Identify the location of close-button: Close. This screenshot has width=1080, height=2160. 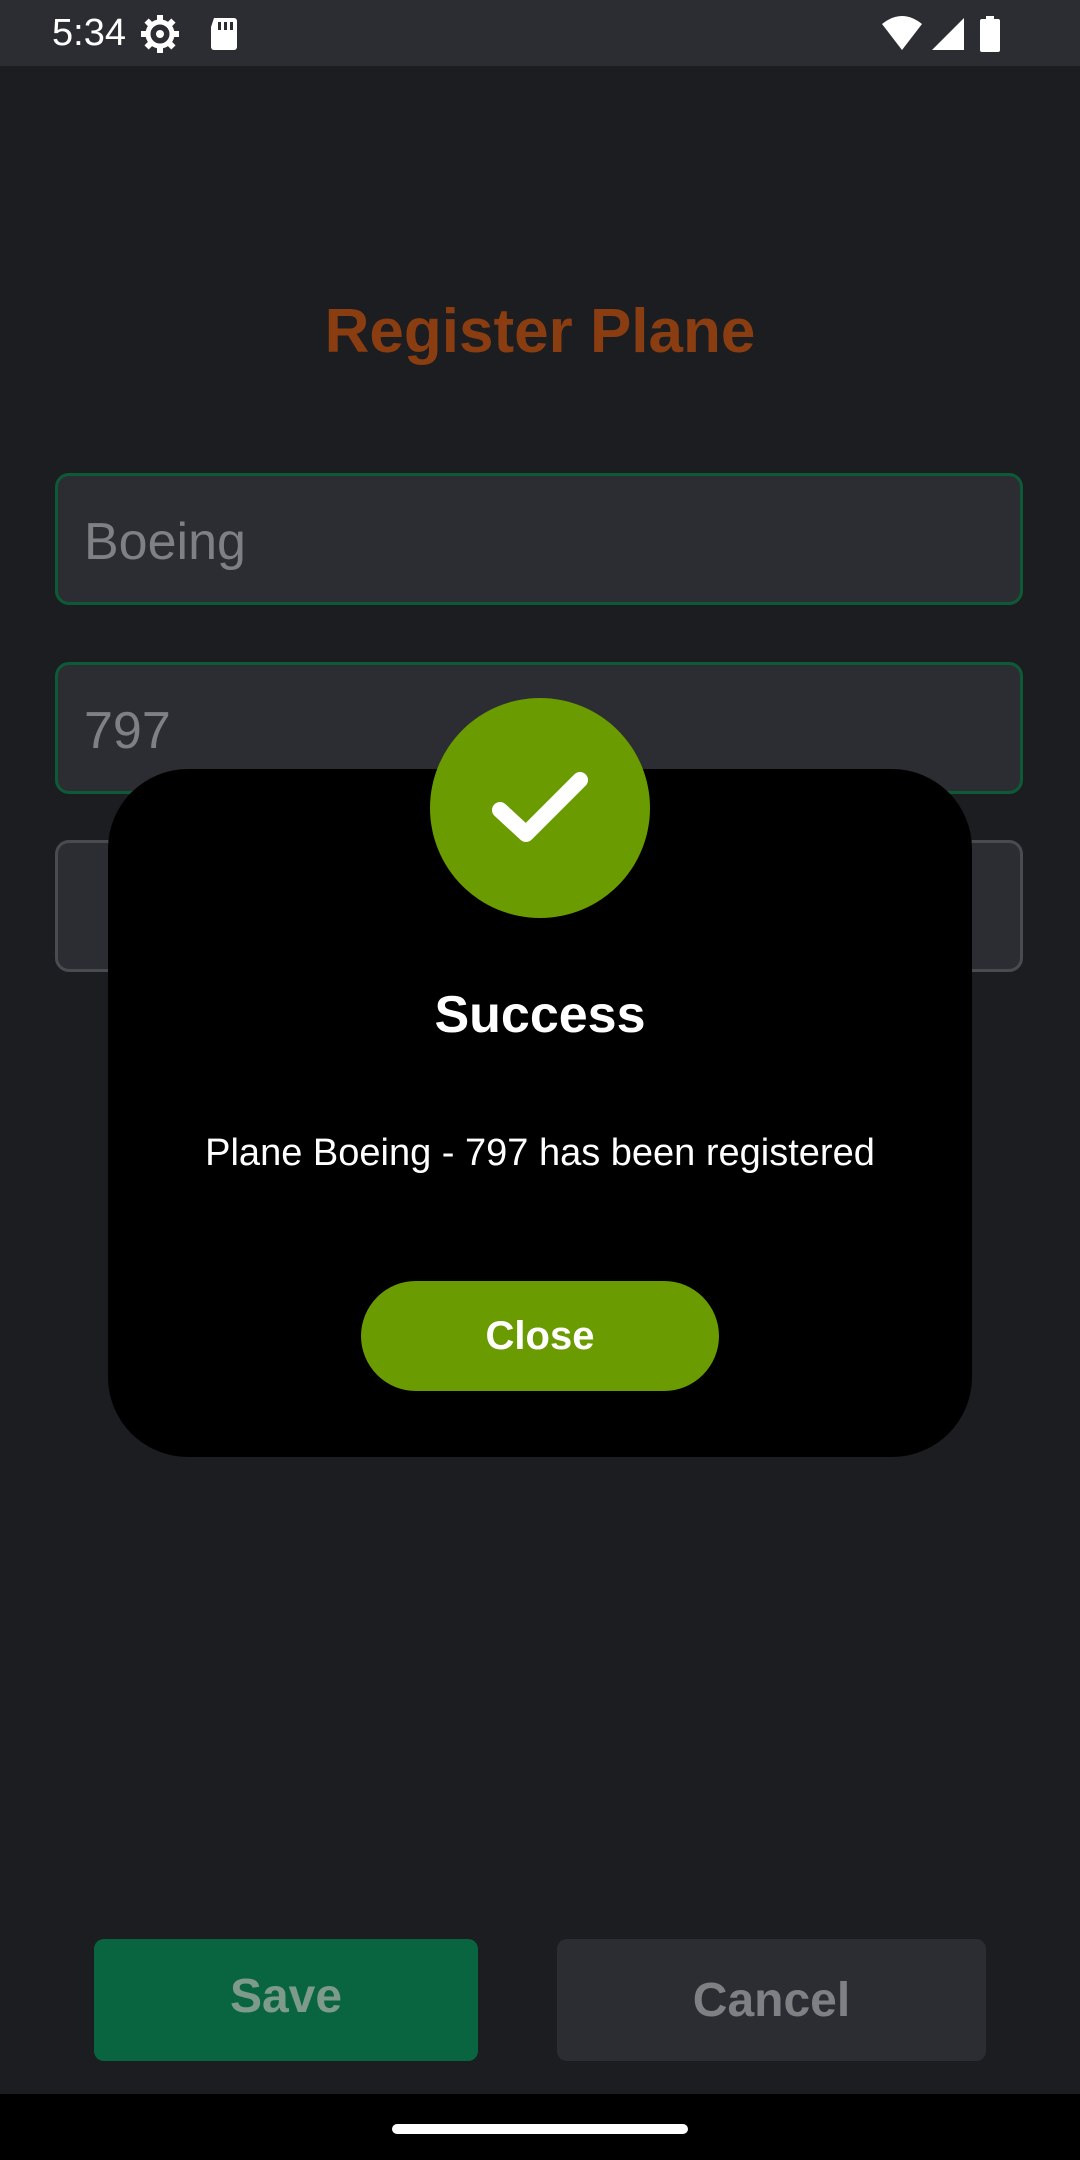
(540, 1336).